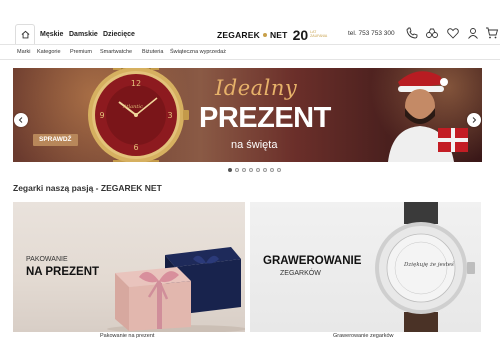 The image size is (500, 348). What do you see at coordinates (319, 34) in the screenshot?
I see `logo-tagline: LAT ZAUFANIA` at bounding box center [319, 34].